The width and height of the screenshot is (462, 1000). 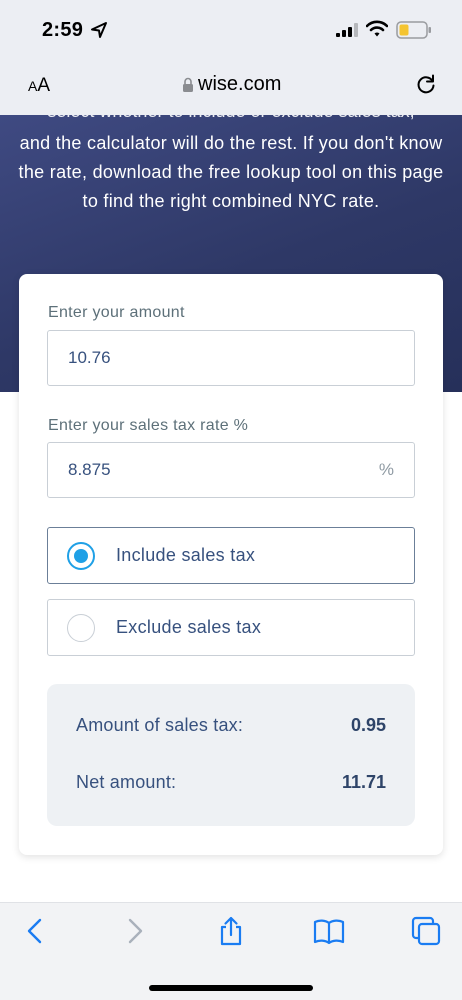 I want to click on share-icon, so click(x=231, y=931).